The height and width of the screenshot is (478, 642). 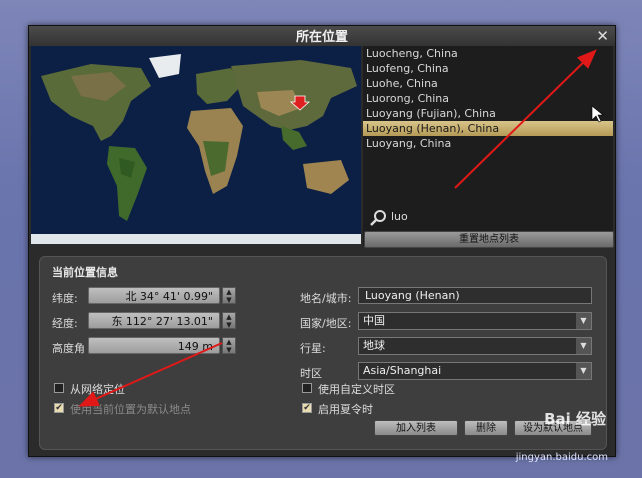 I want to click on timezone-label: 时区, so click(x=311, y=373).